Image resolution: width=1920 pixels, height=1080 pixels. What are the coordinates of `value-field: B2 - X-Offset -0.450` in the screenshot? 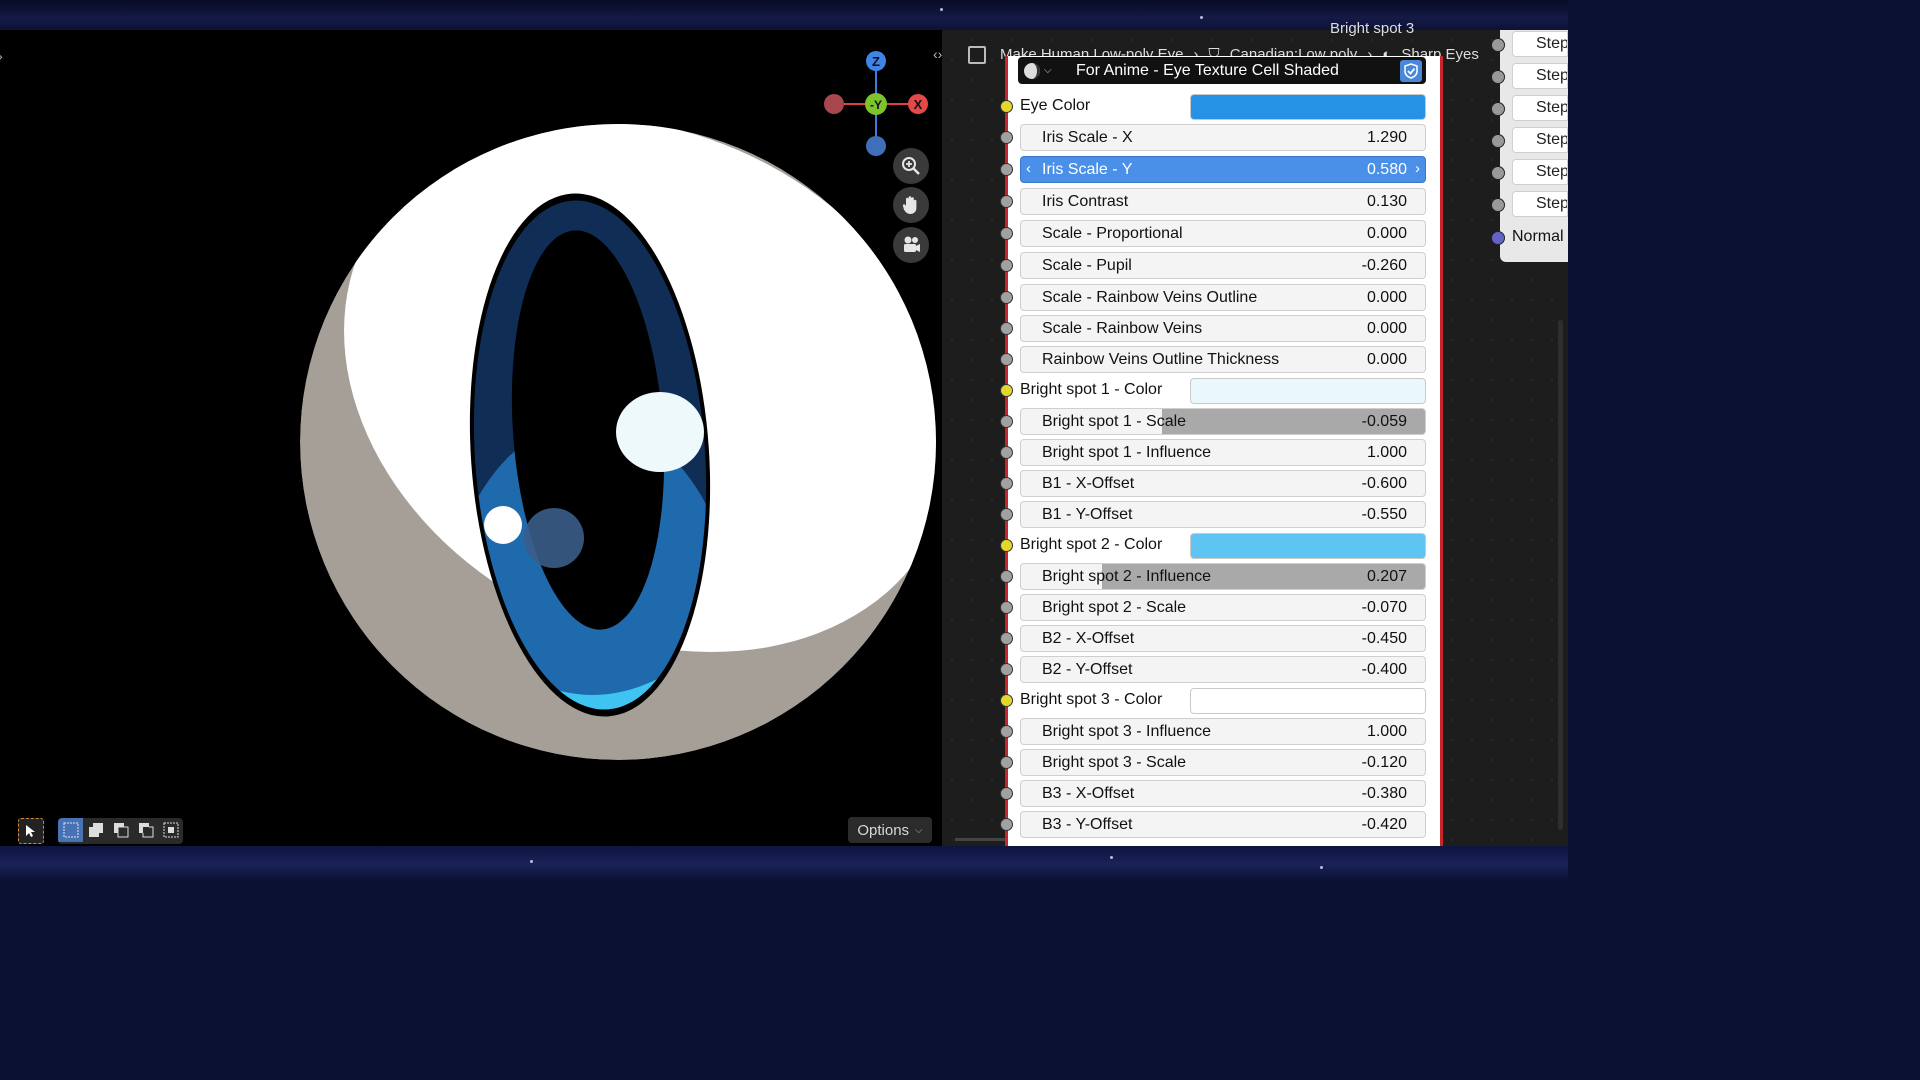 It's located at (1223, 638).